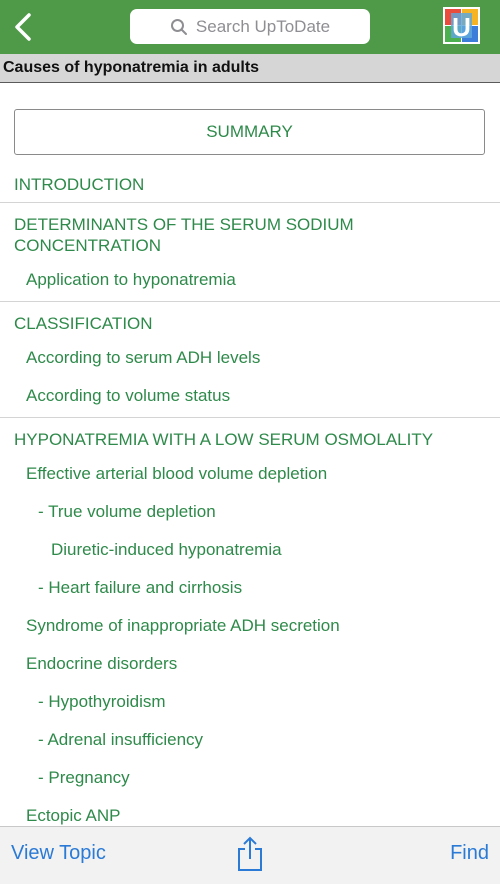  Describe the element at coordinates (250, 704) in the screenshot. I see `outline-subsection-link: - Hypothyroidism` at that location.